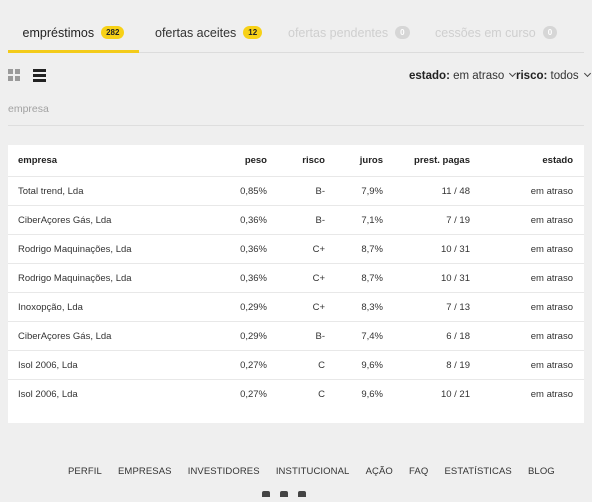 The image size is (592, 502). What do you see at coordinates (113, 249) in the screenshot?
I see `cell-empresa: Rodrigo Maquinações, Lda` at bounding box center [113, 249].